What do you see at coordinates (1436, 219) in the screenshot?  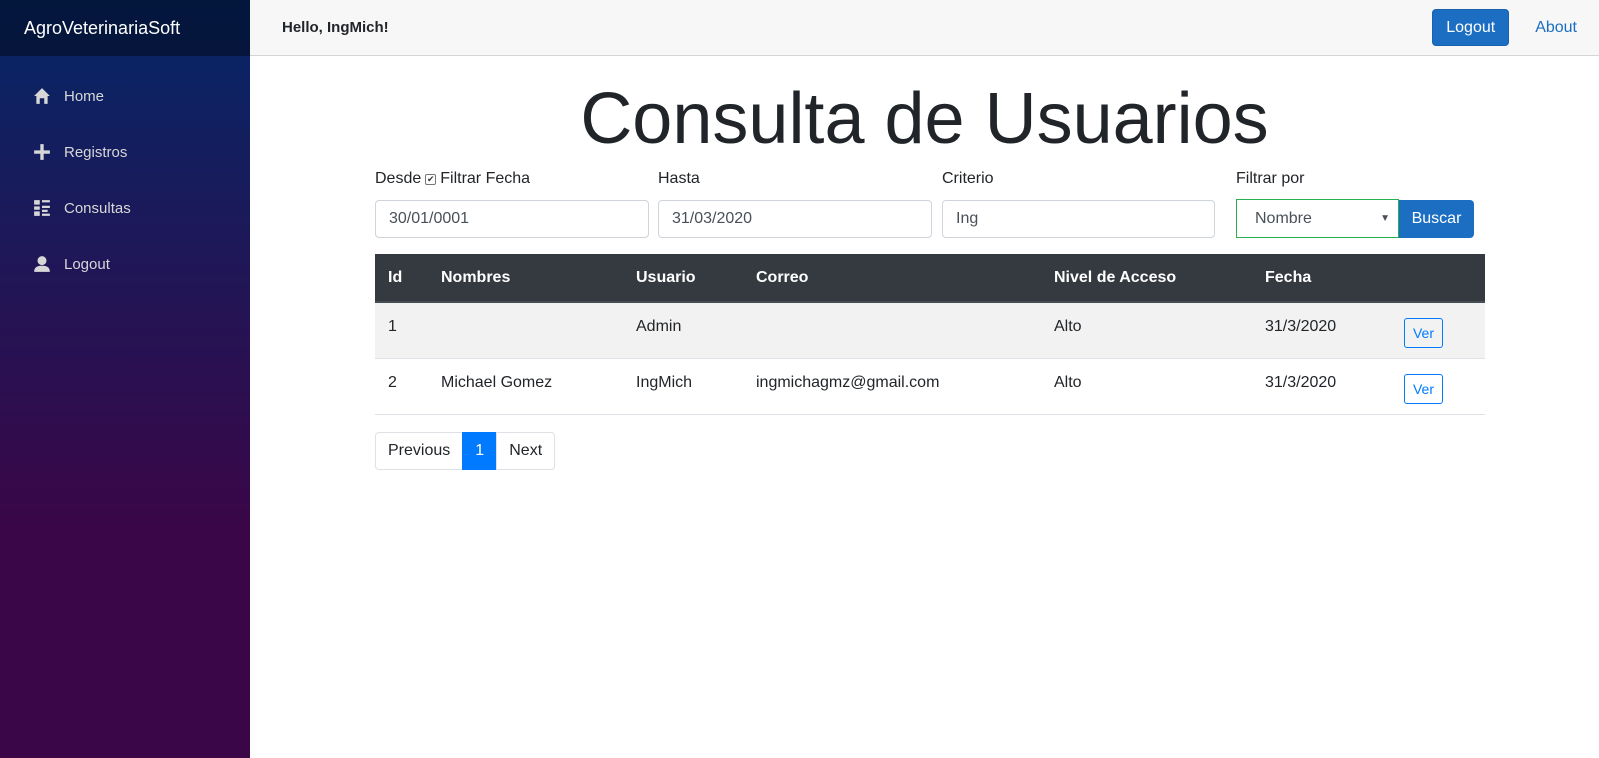 I see `buscar-button: Buscar` at bounding box center [1436, 219].